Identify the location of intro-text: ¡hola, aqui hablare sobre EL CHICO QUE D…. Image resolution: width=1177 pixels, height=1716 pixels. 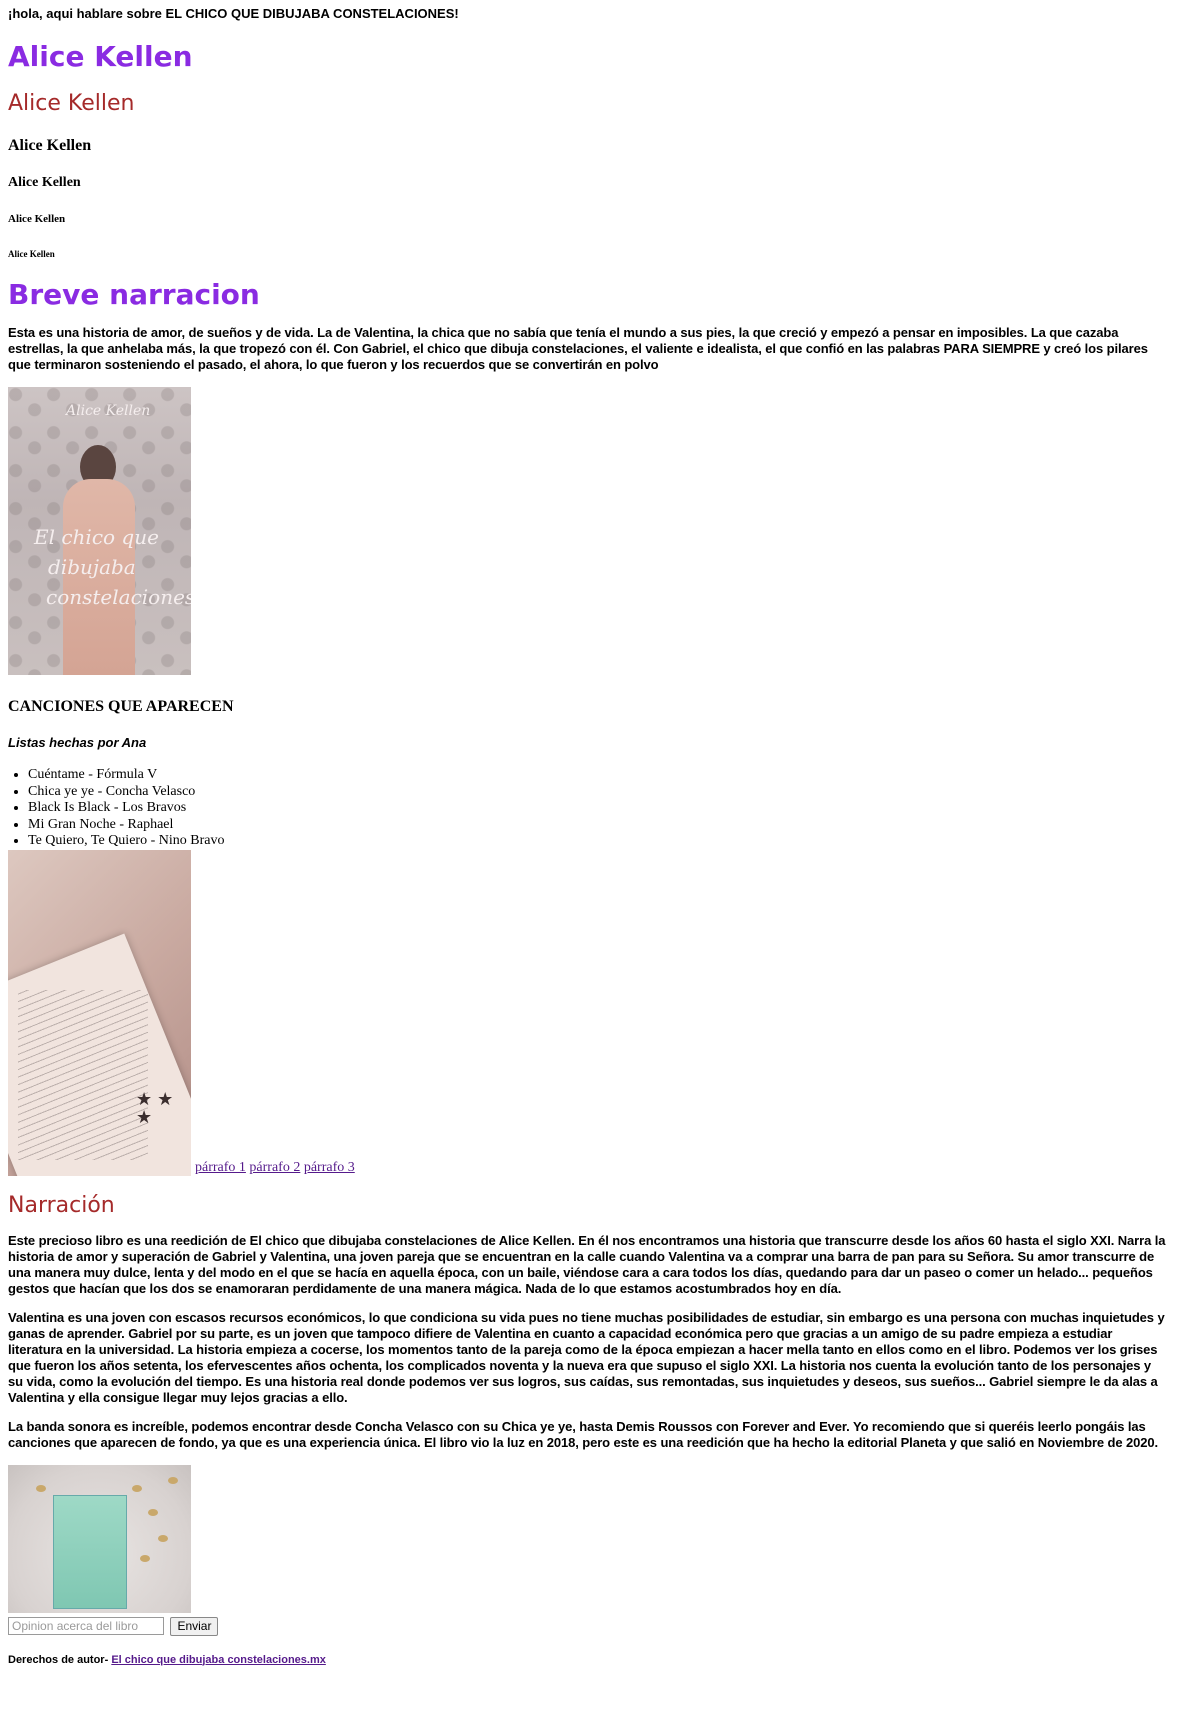
(233, 13).